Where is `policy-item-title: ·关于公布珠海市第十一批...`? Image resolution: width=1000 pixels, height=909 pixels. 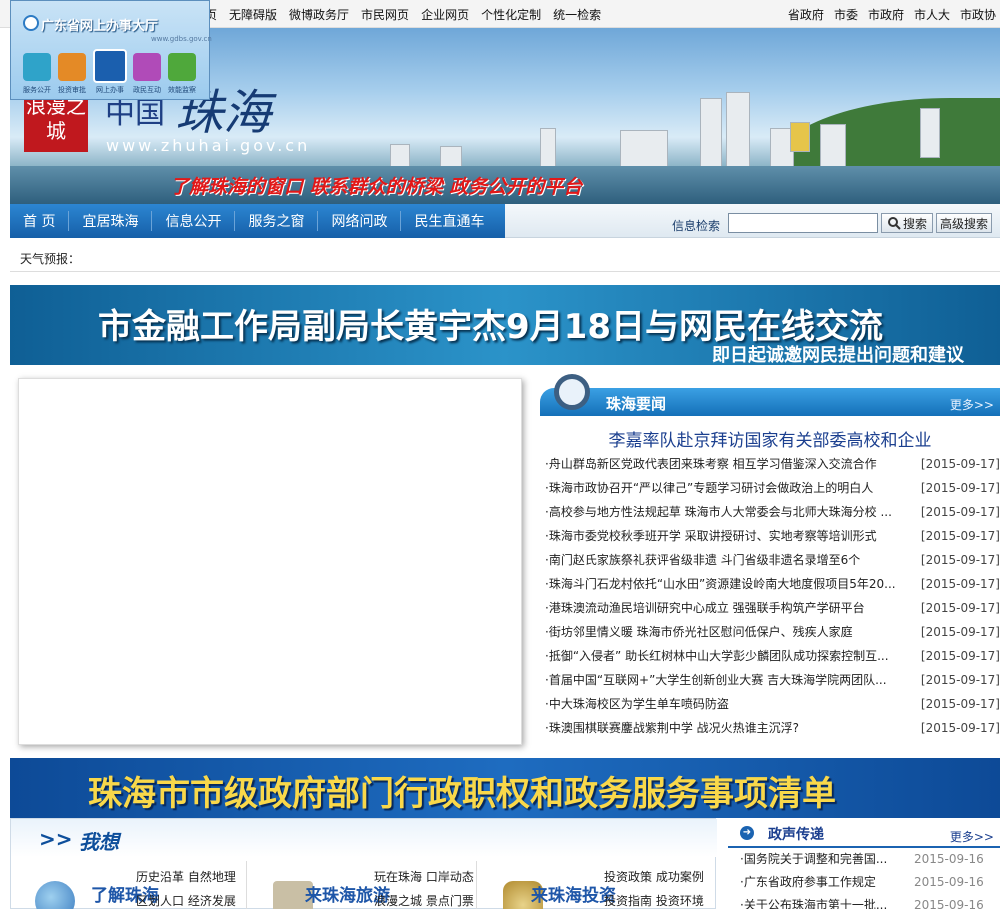
policy-item-title: ·关于公布珠海市第十一批... is located at coordinates (819, 901).